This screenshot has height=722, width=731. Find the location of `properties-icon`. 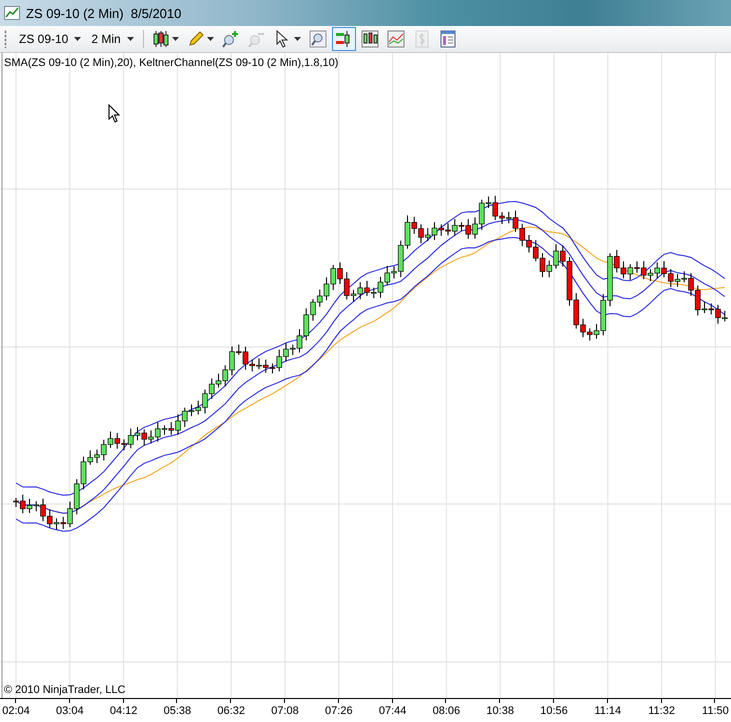

properties-icon is located at coordinates (447, 39).